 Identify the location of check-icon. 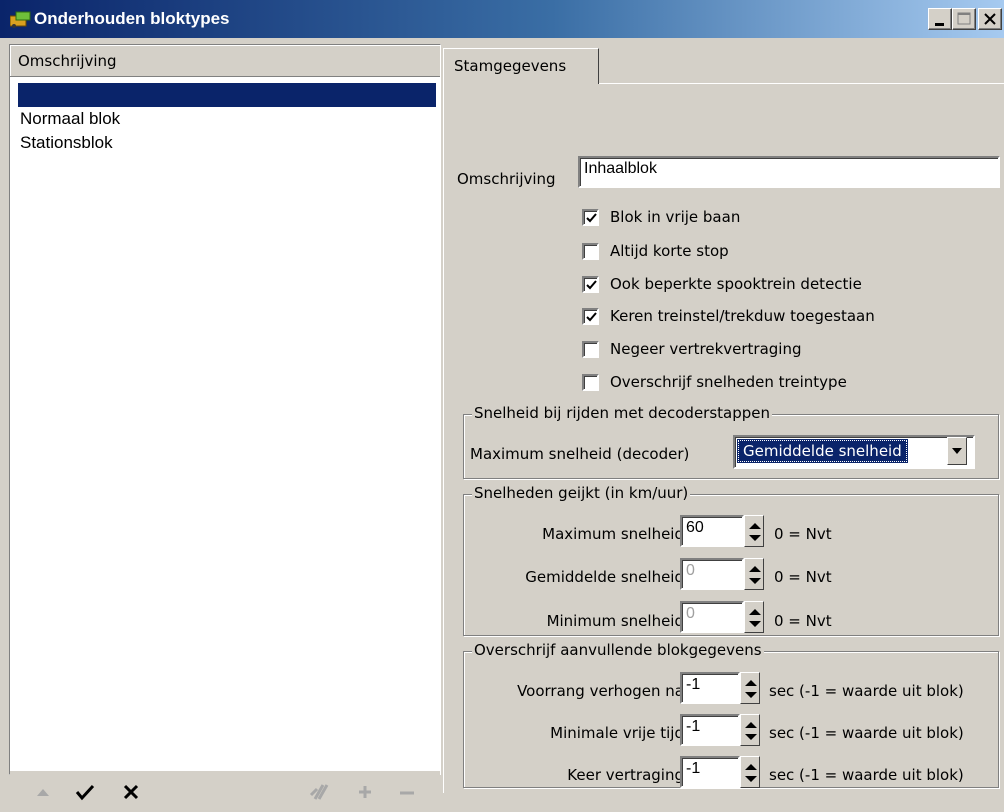
(85, 792).